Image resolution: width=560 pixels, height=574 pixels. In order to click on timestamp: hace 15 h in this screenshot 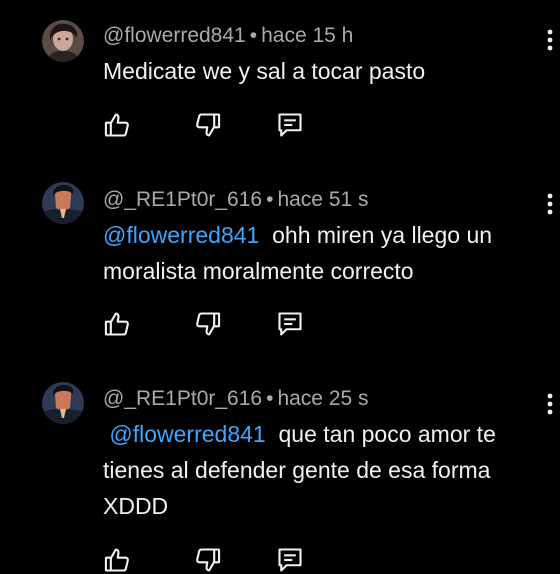, I will do `click(307, 35)`.